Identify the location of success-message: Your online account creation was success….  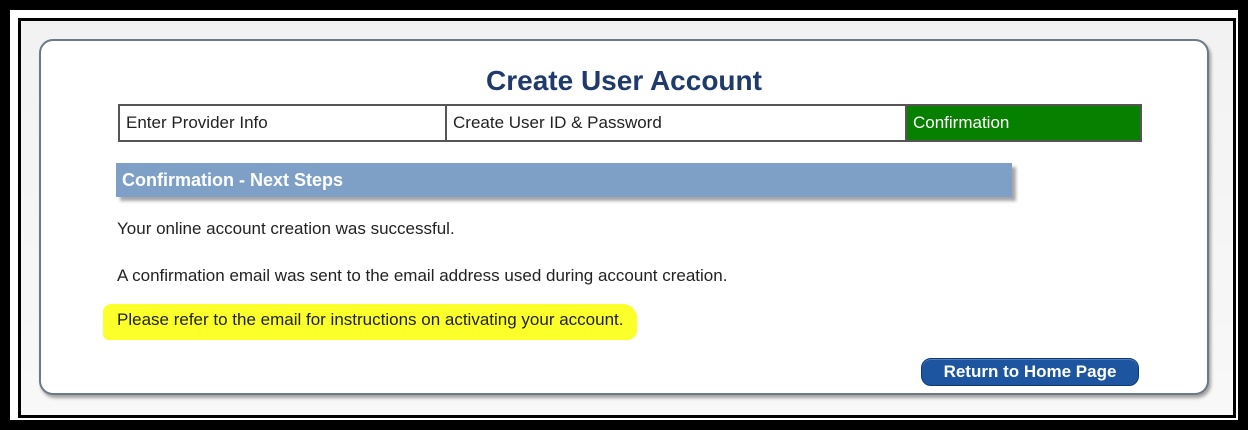
(286, 228).